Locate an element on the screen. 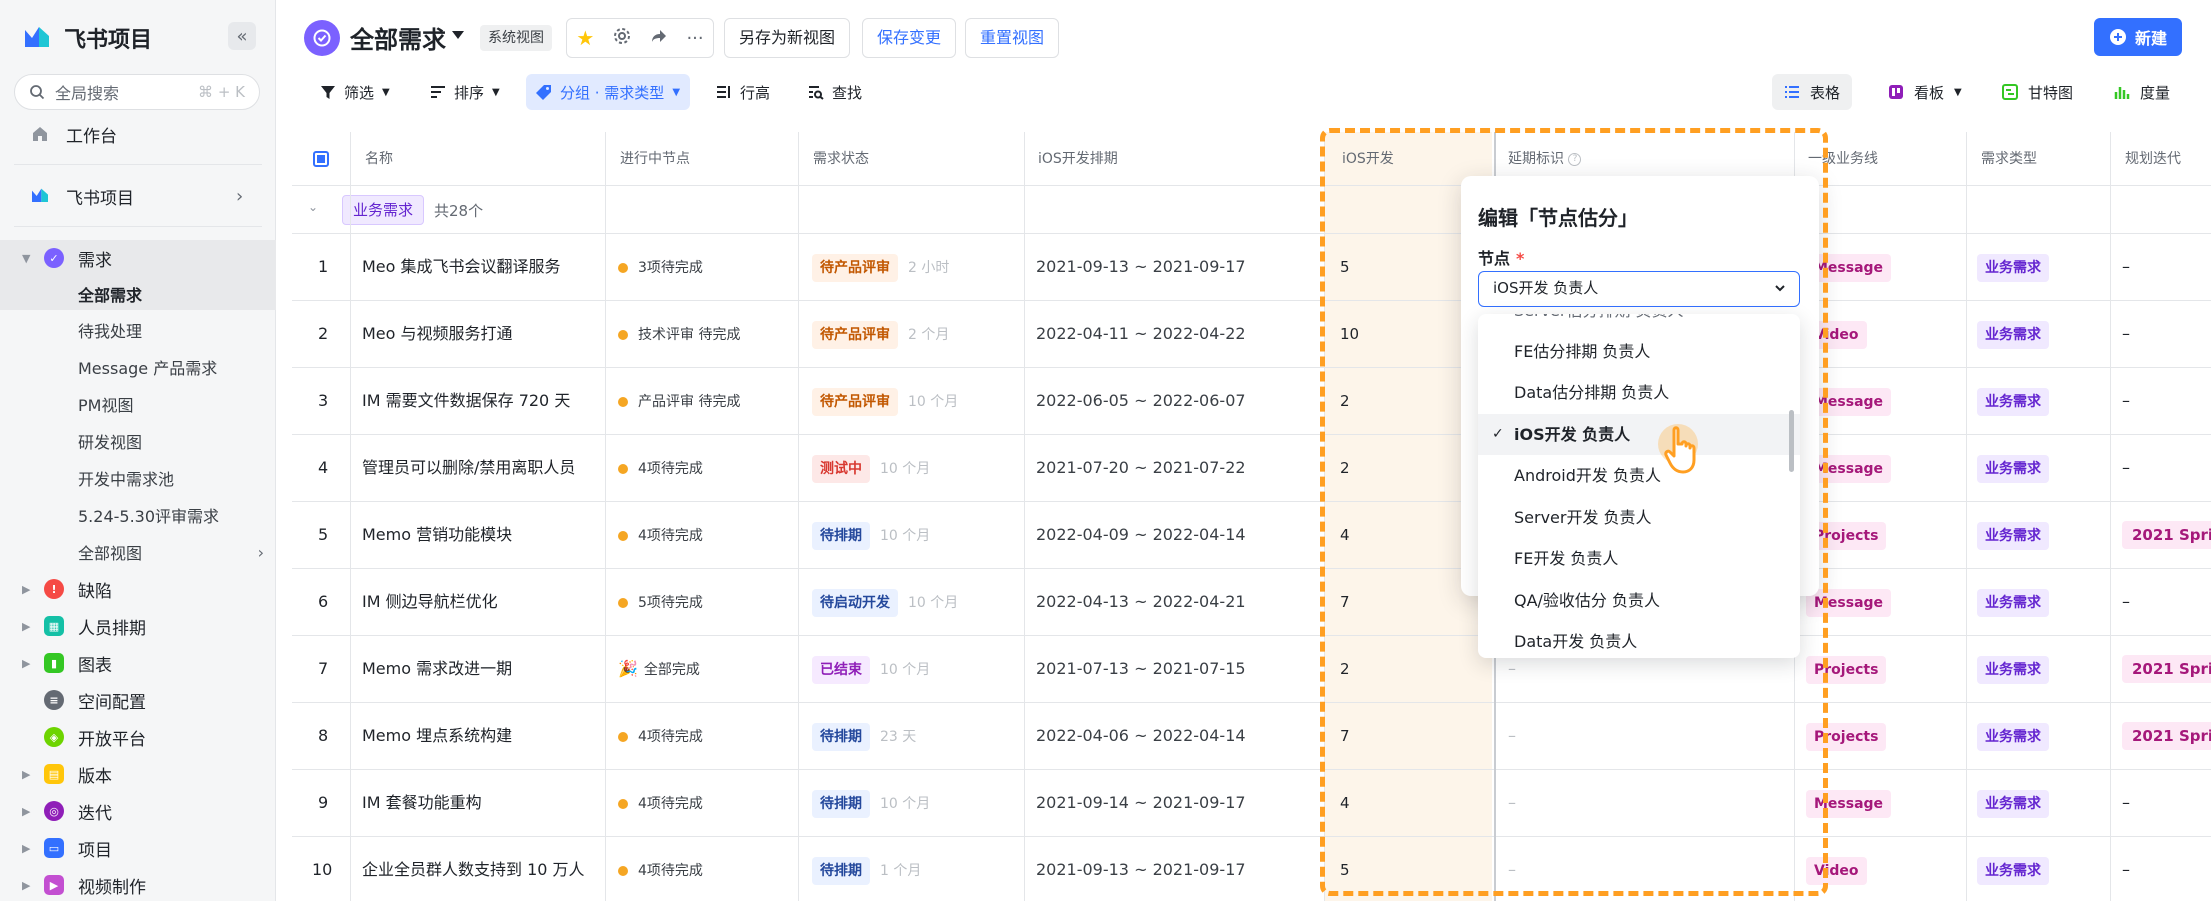 The width and height of the screenshot is (2211, 901). view-item-dev-pool: 开发中需求池 is located at coordinates (126, 478).